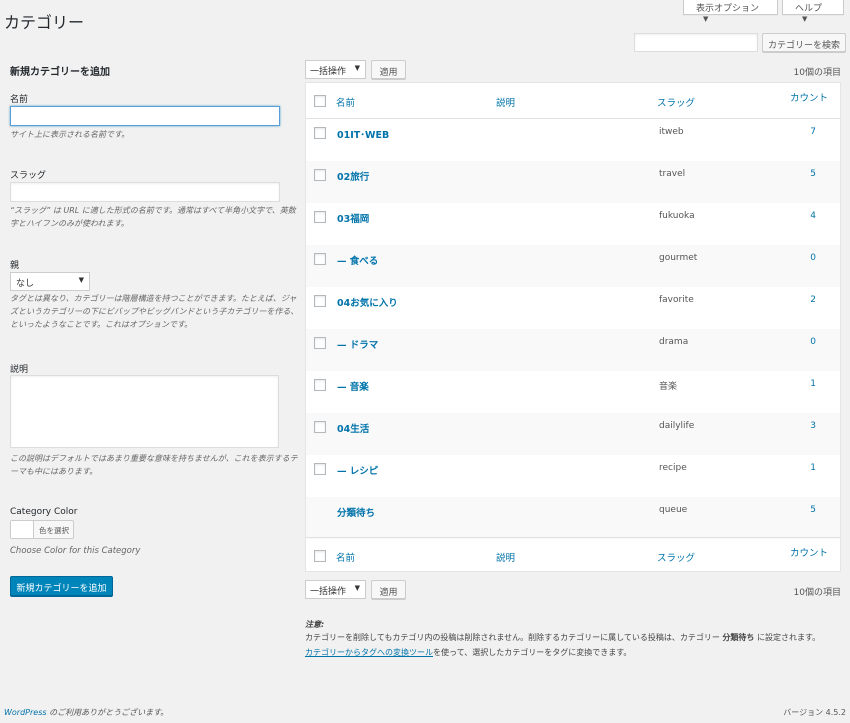 The width and height of the screenshot is (850, 723). I want to click on category-name-link: 02旅行, so click(353, 176).